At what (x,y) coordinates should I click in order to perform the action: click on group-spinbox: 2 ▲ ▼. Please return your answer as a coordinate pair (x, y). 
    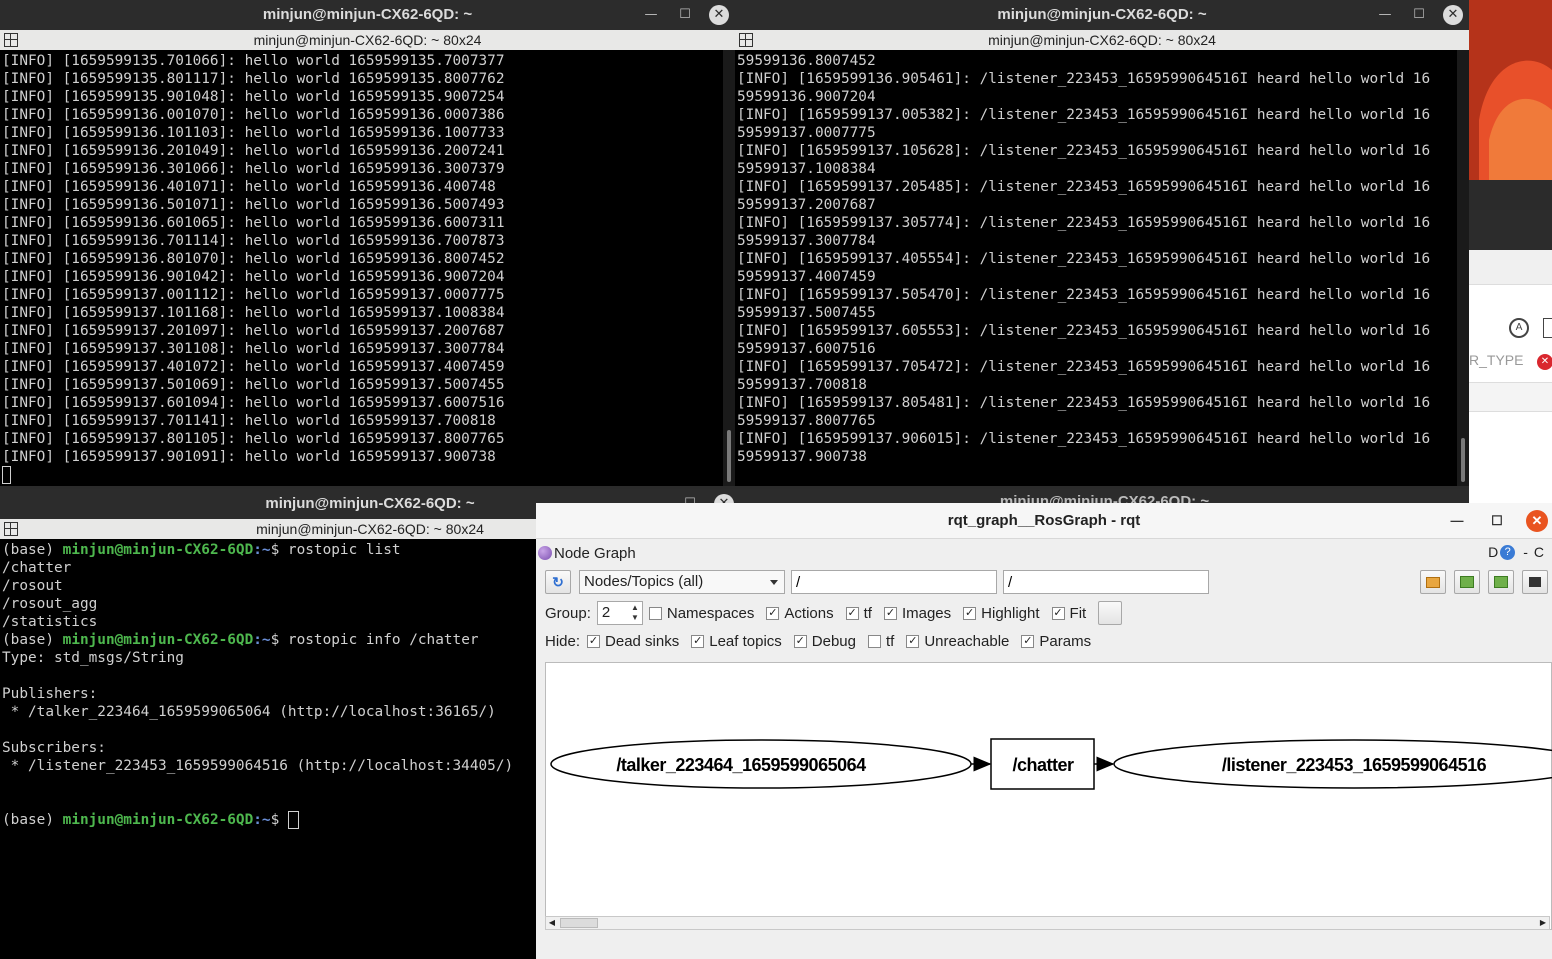
    Looking at the image, I should click on (619, 613).